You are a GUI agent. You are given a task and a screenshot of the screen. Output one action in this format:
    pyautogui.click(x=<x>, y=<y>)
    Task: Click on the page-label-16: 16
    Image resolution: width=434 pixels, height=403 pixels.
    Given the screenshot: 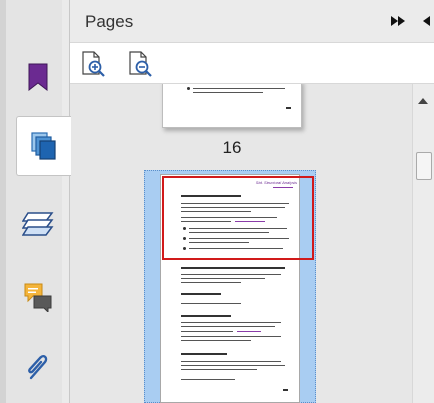 What is the action you would take?
    pyautogui.click(x=232, y=147)
    